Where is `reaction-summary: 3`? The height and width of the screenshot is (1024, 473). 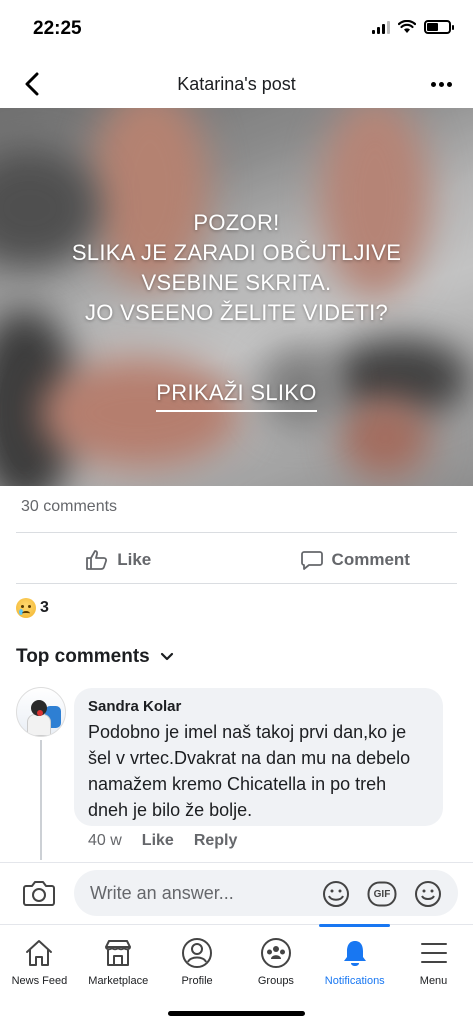
reaction-summary: 3 is located at coordinates (32, 608).